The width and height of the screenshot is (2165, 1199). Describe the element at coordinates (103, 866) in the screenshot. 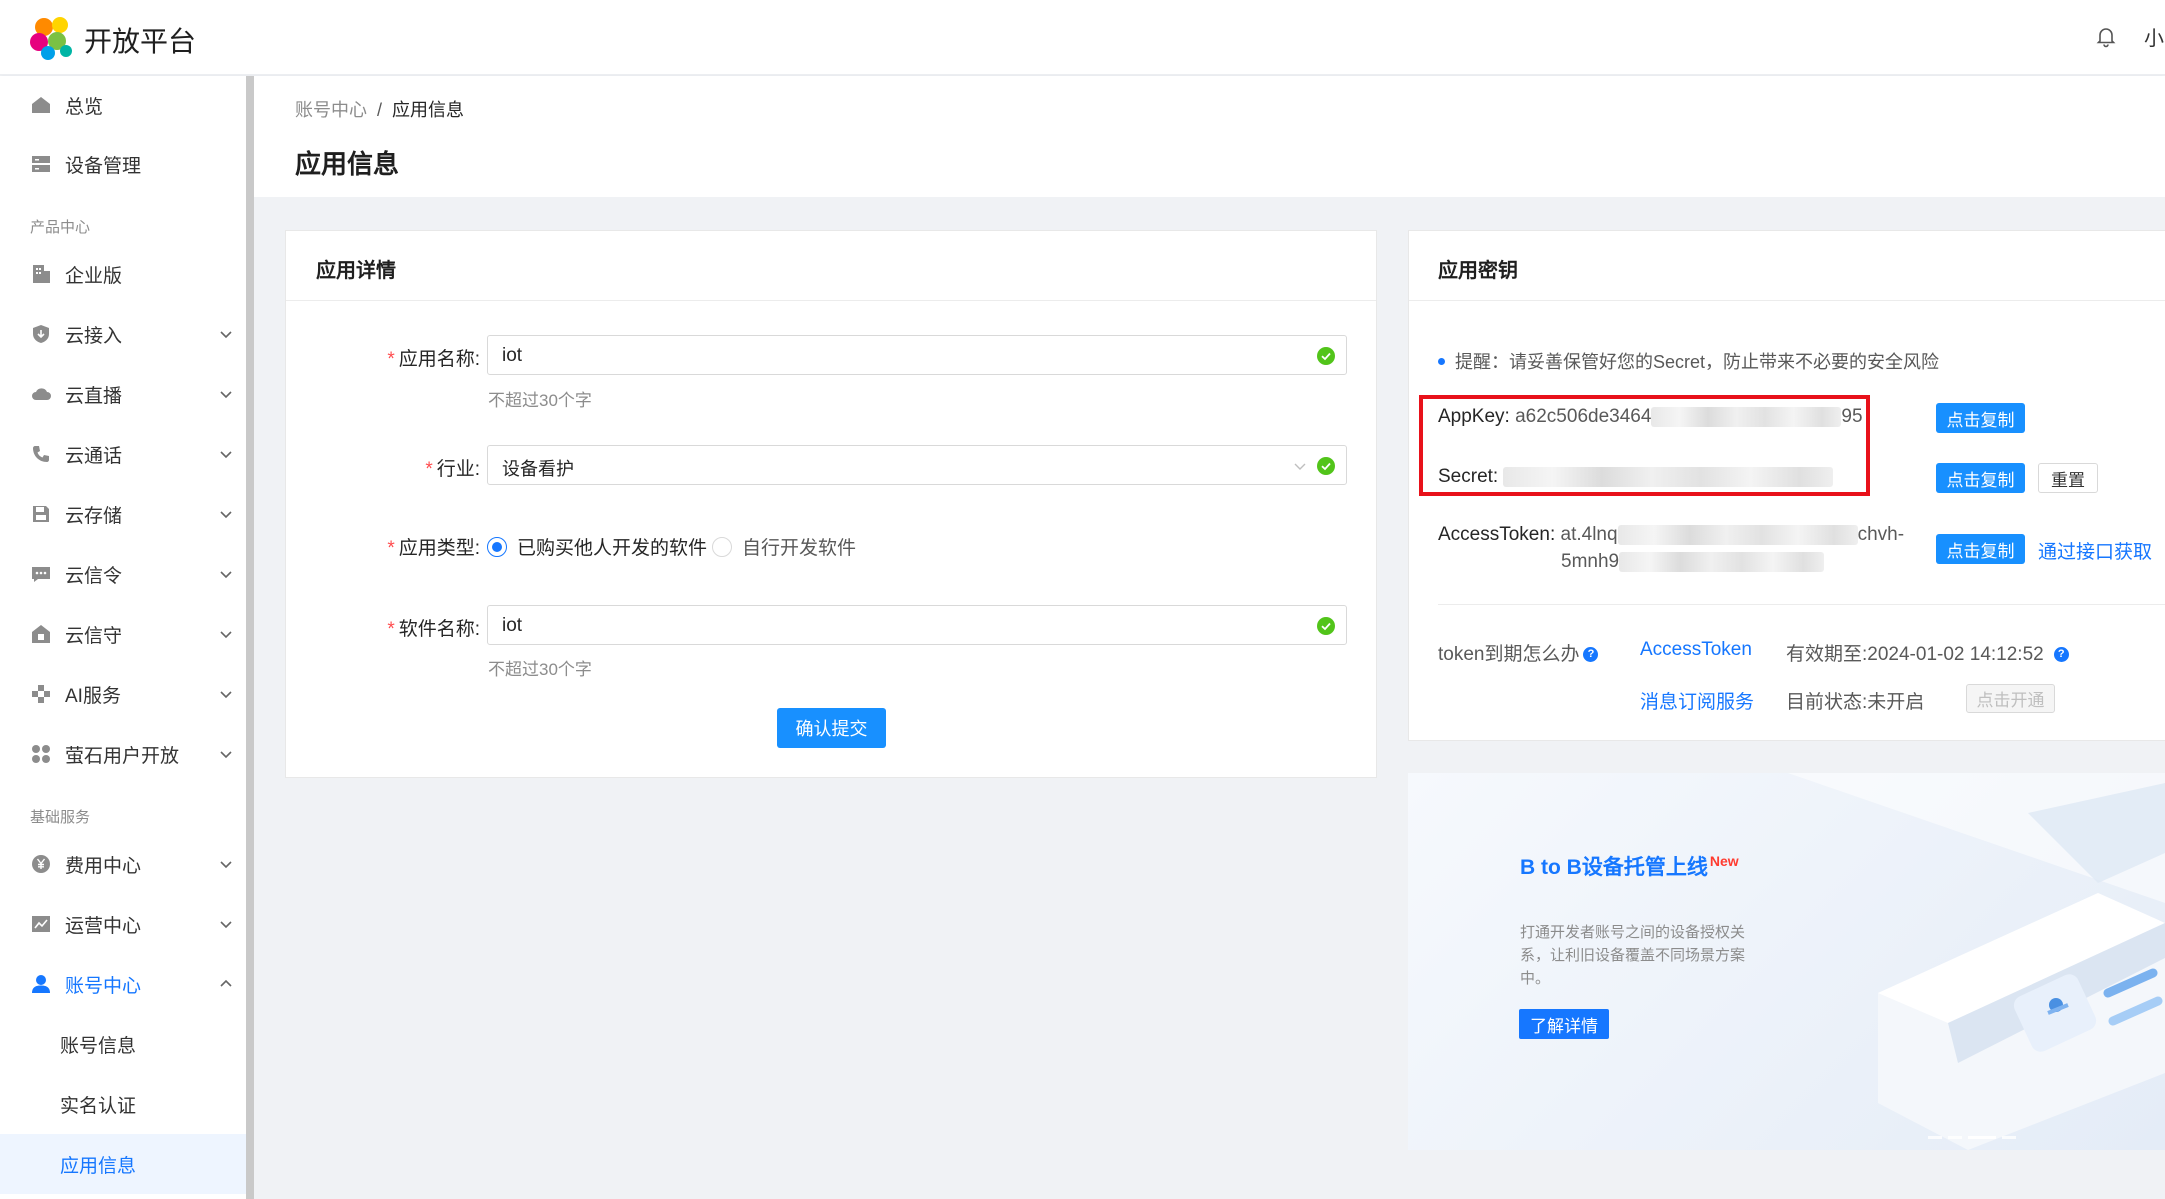

I see `sidebar-item-label: 费用中心` at that location.